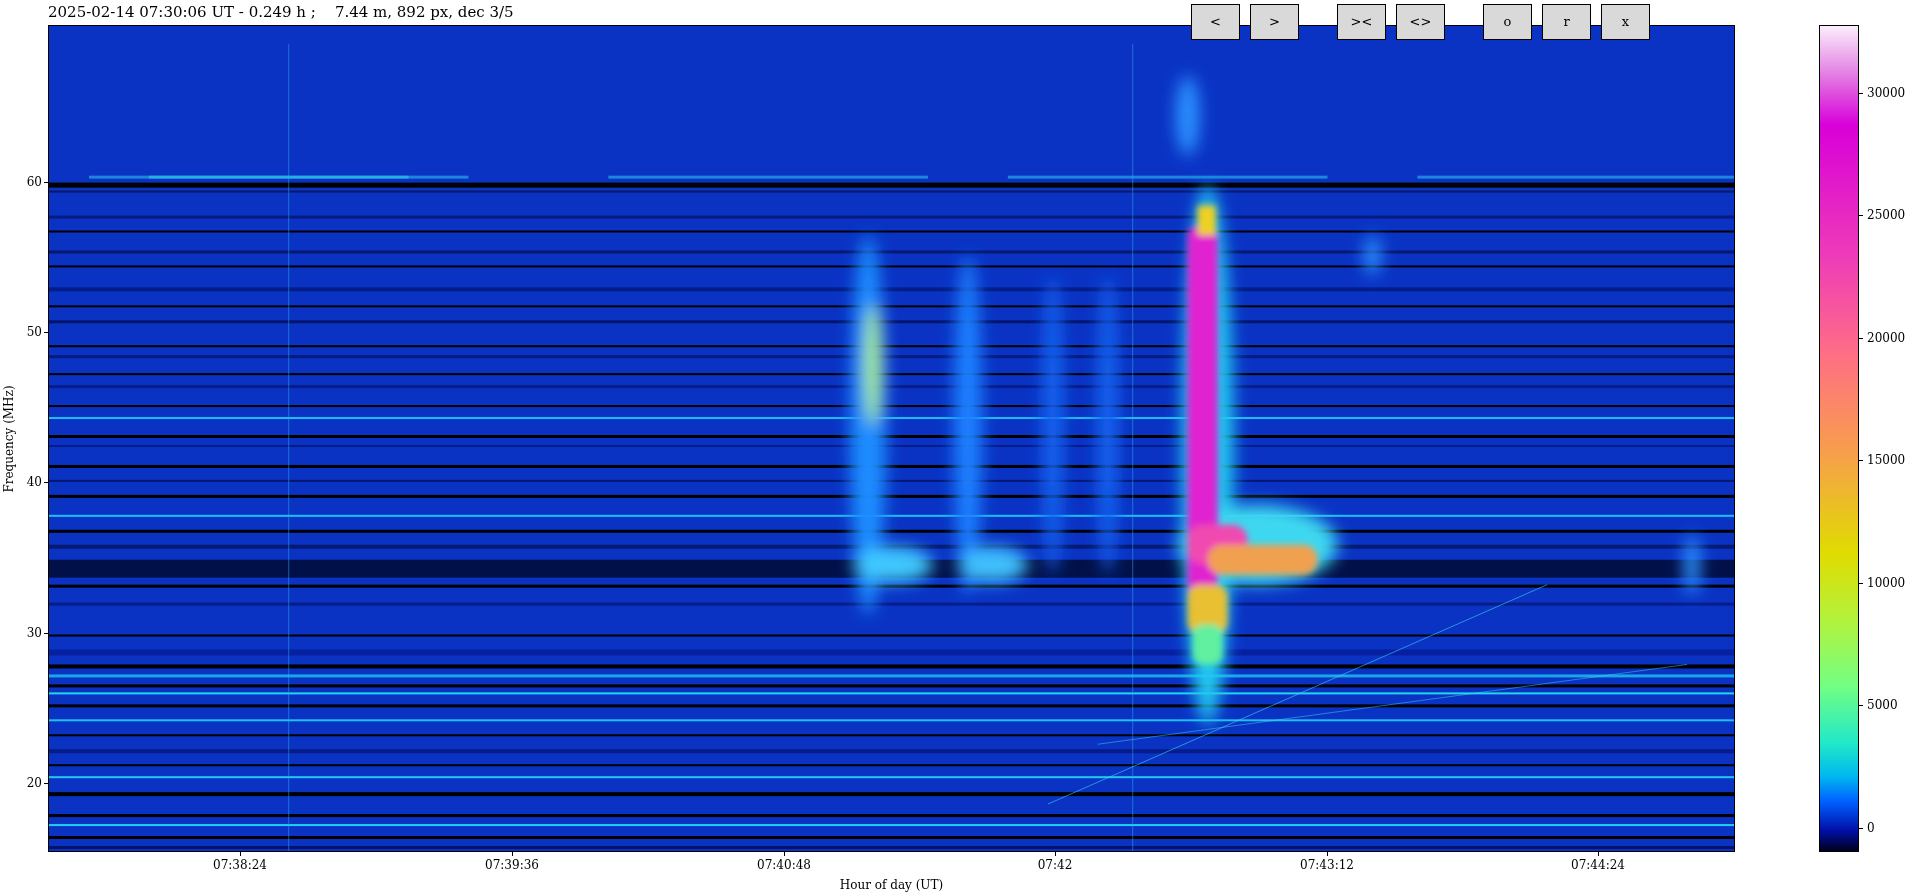  Describe the element at coordinates (1886, 338) in the screenshot. I see `colorbar-tick-label: 20000` at that location.